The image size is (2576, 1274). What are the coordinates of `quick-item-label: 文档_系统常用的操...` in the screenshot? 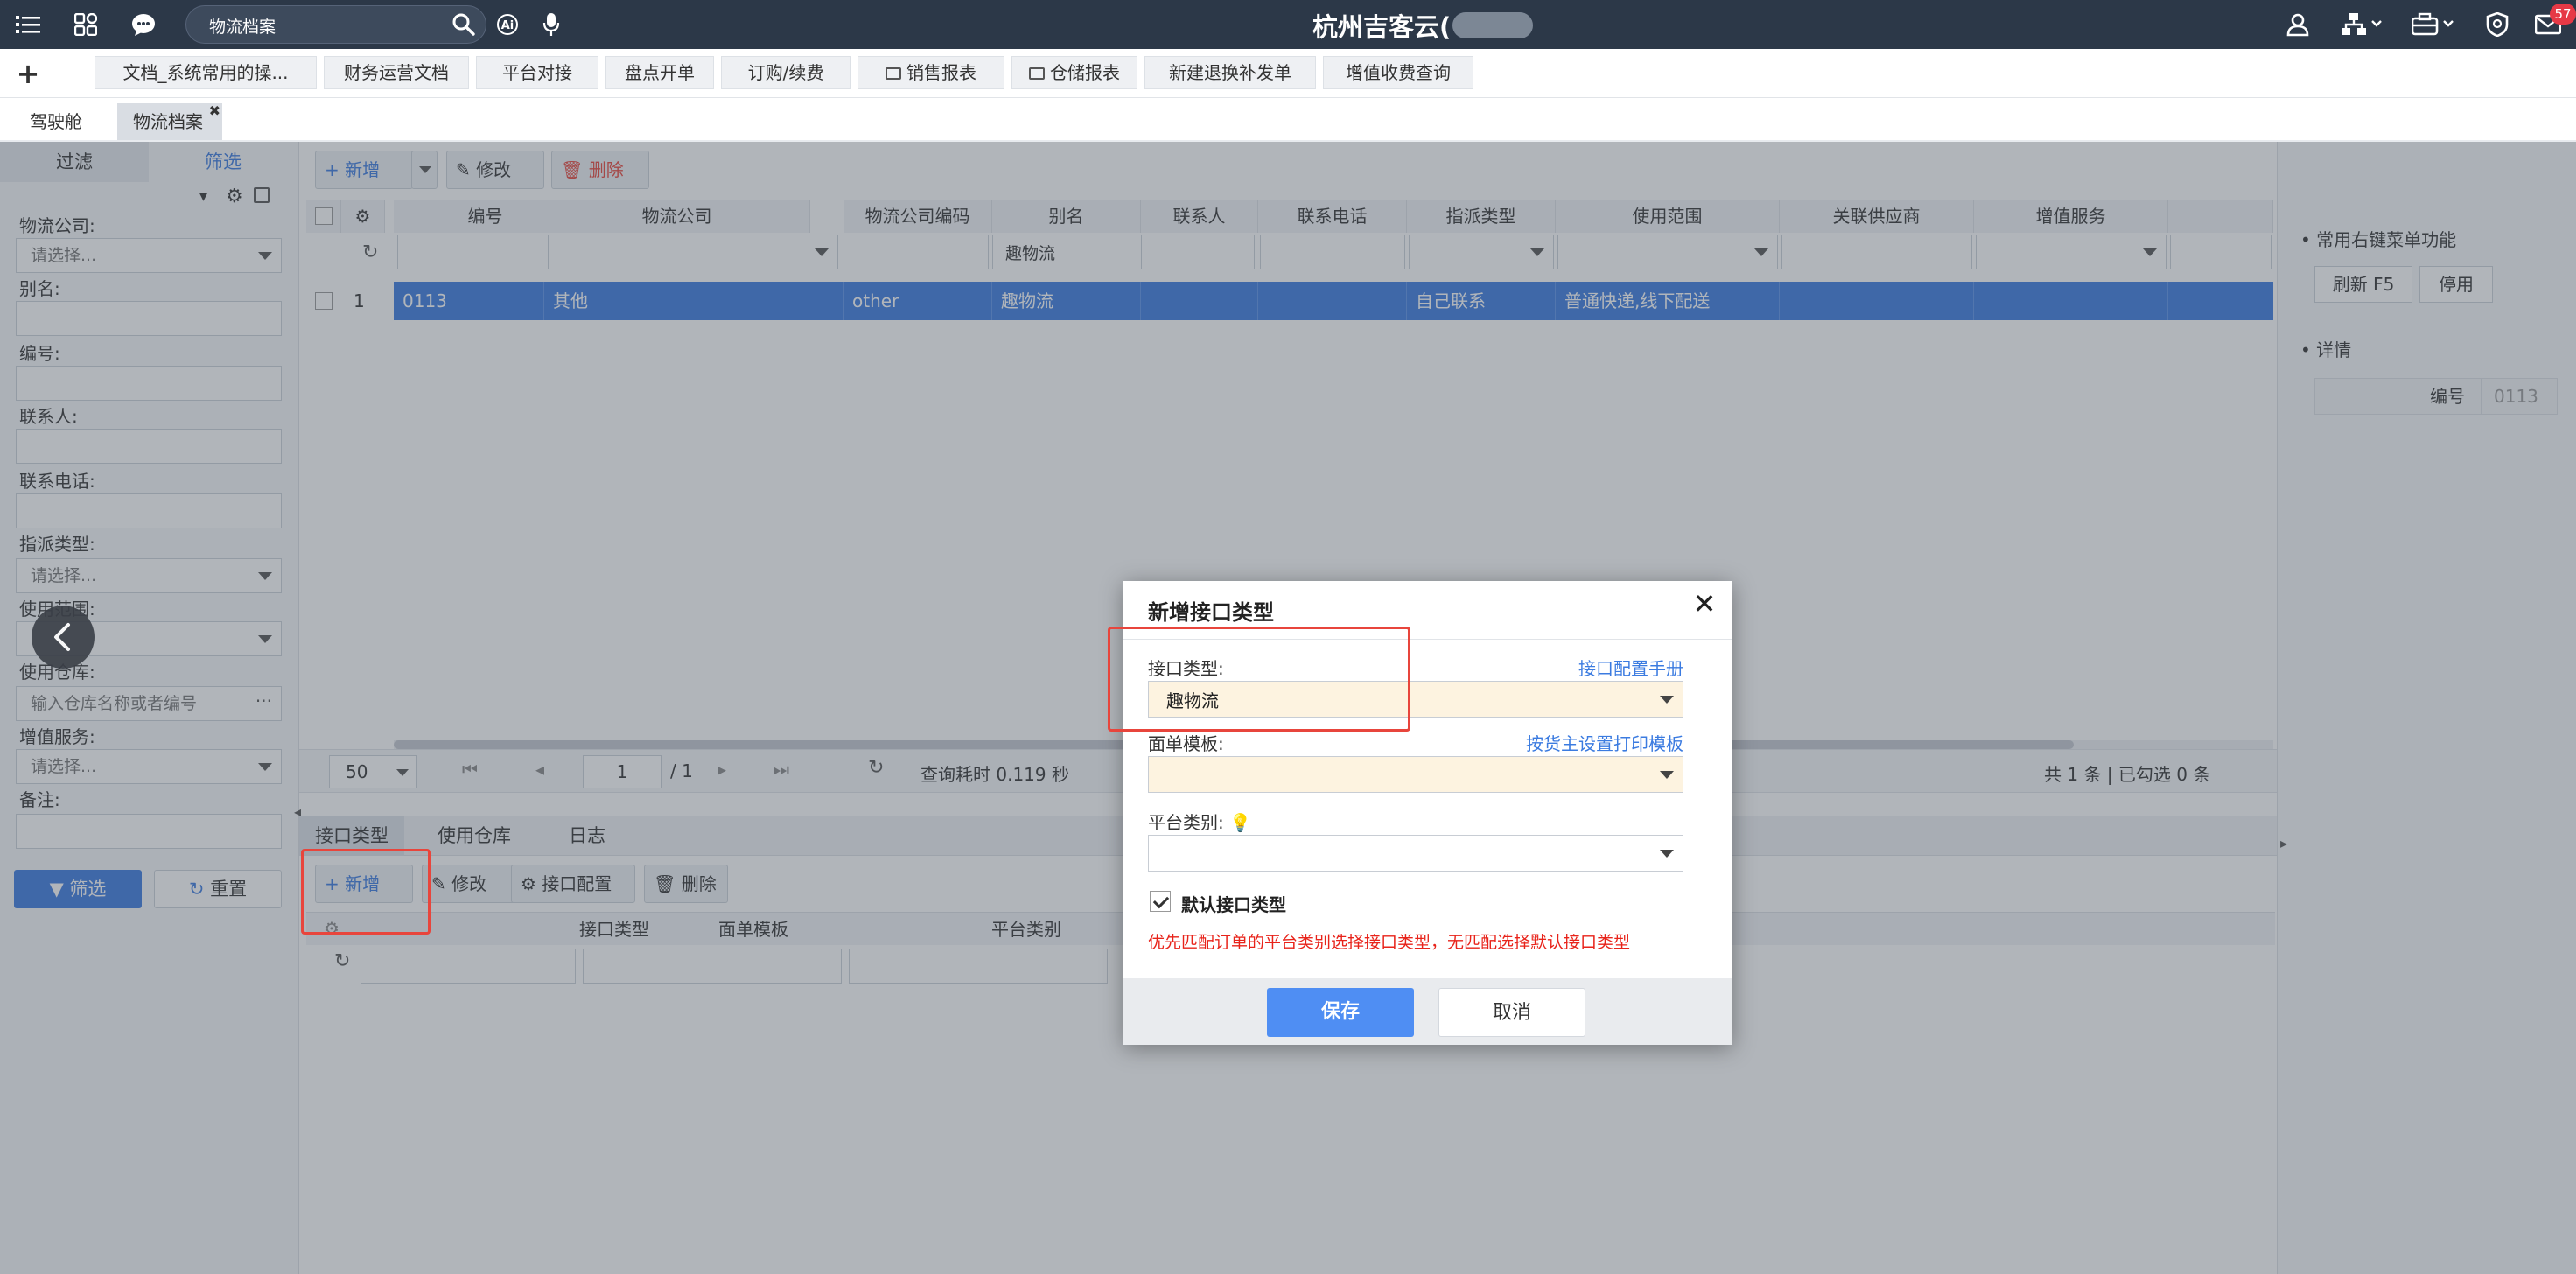 It's located at (205, 72).